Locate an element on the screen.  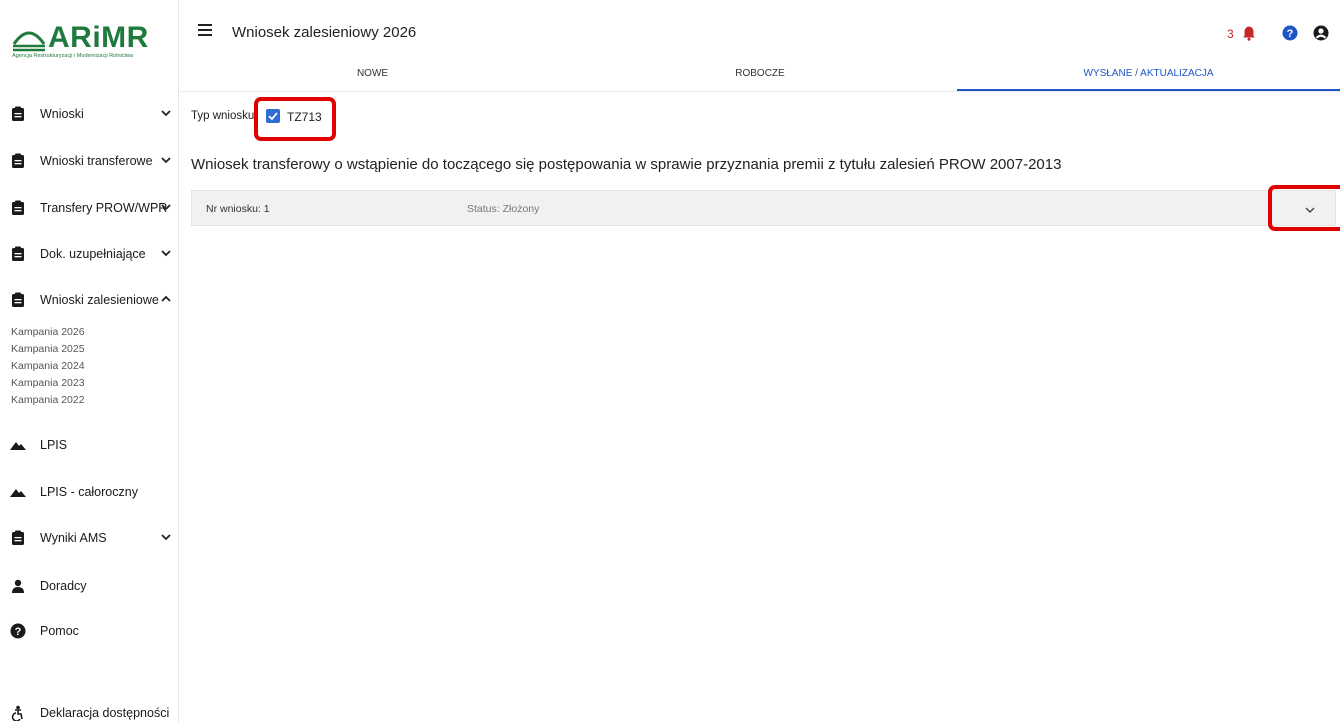
application-number: Nr wniosku: 1 is located at coordinates (238, 209).